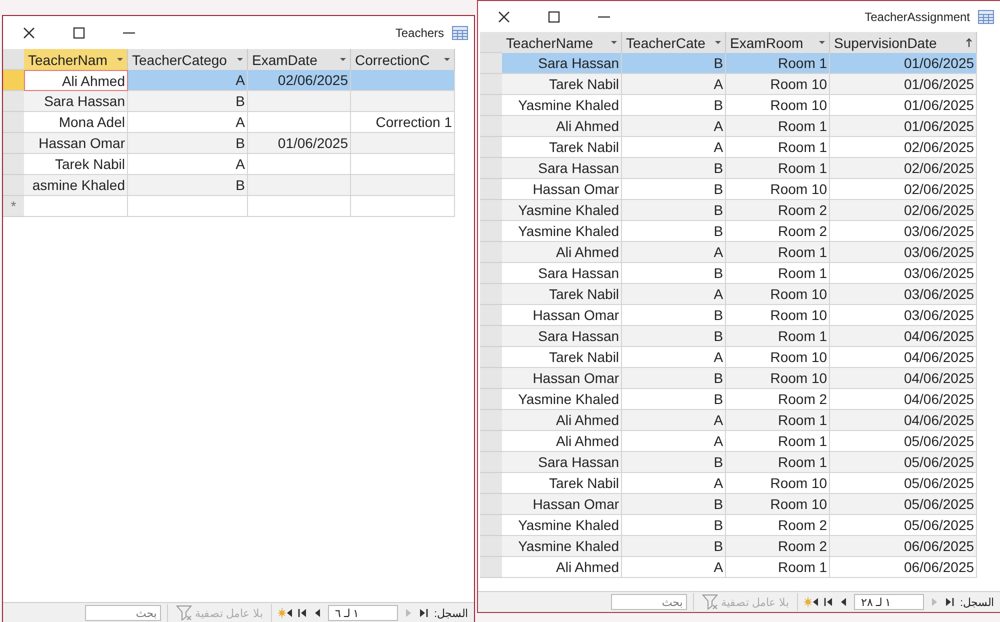 The width and height of the screenshot is (1000, 622). What do you see at coordinates (904, 546) in the screenshot?
I see `table-cell: 06/06/2025` at bounding box center [904, 546].